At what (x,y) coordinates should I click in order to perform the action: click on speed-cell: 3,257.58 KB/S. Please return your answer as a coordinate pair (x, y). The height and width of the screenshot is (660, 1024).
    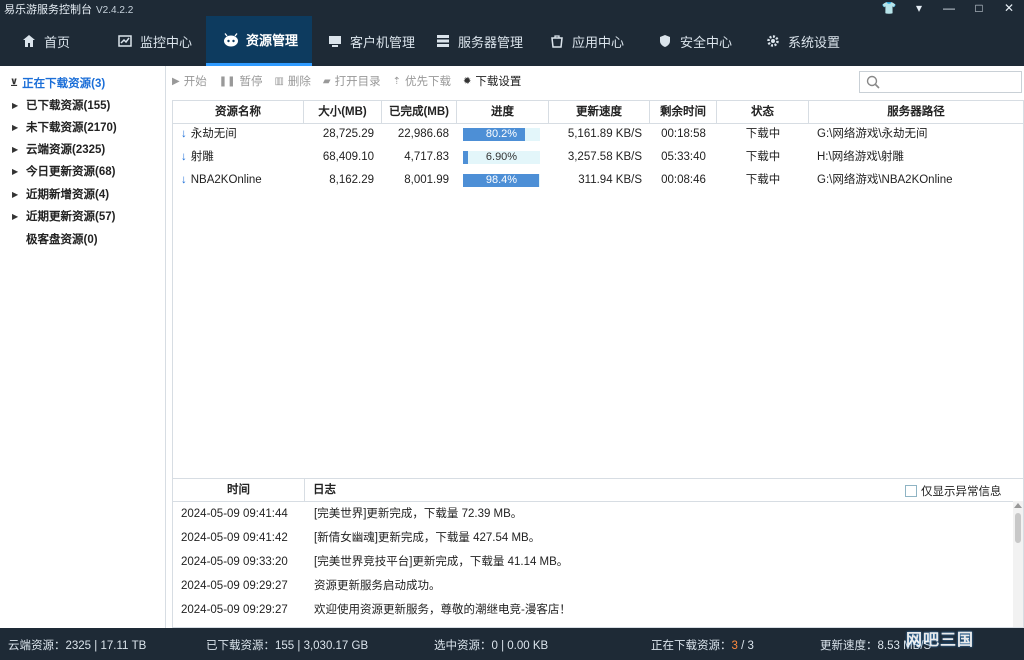
    Looking at the image, I should click on (604, 157).